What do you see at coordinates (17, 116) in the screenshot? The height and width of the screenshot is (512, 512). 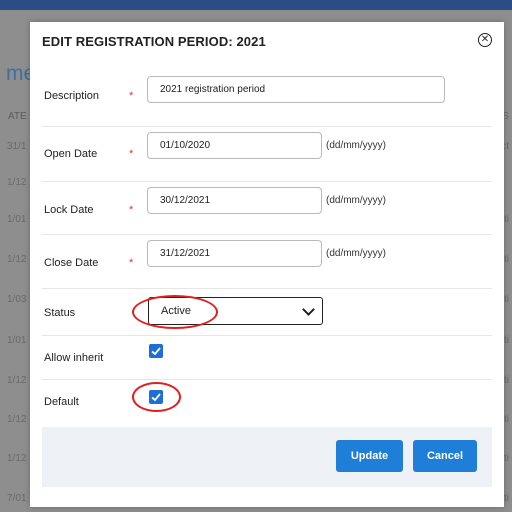 I see `background-column-header: ATE` at bounding box center [17, 116].